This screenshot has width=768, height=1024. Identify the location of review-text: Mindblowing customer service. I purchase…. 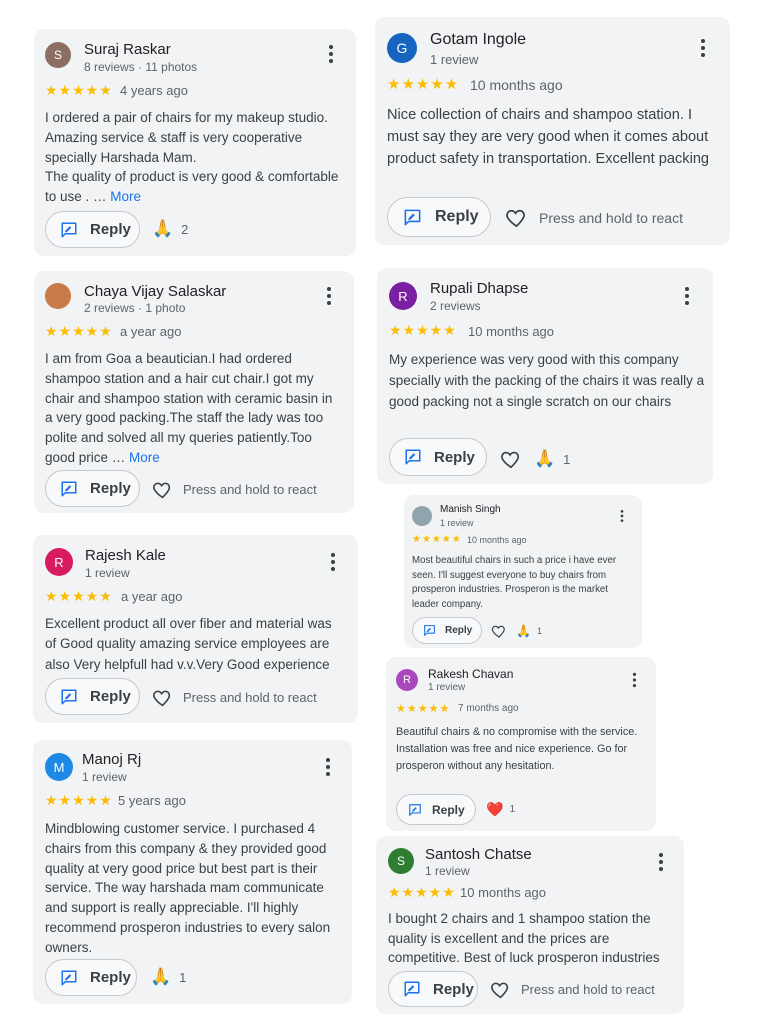
(190, 888).